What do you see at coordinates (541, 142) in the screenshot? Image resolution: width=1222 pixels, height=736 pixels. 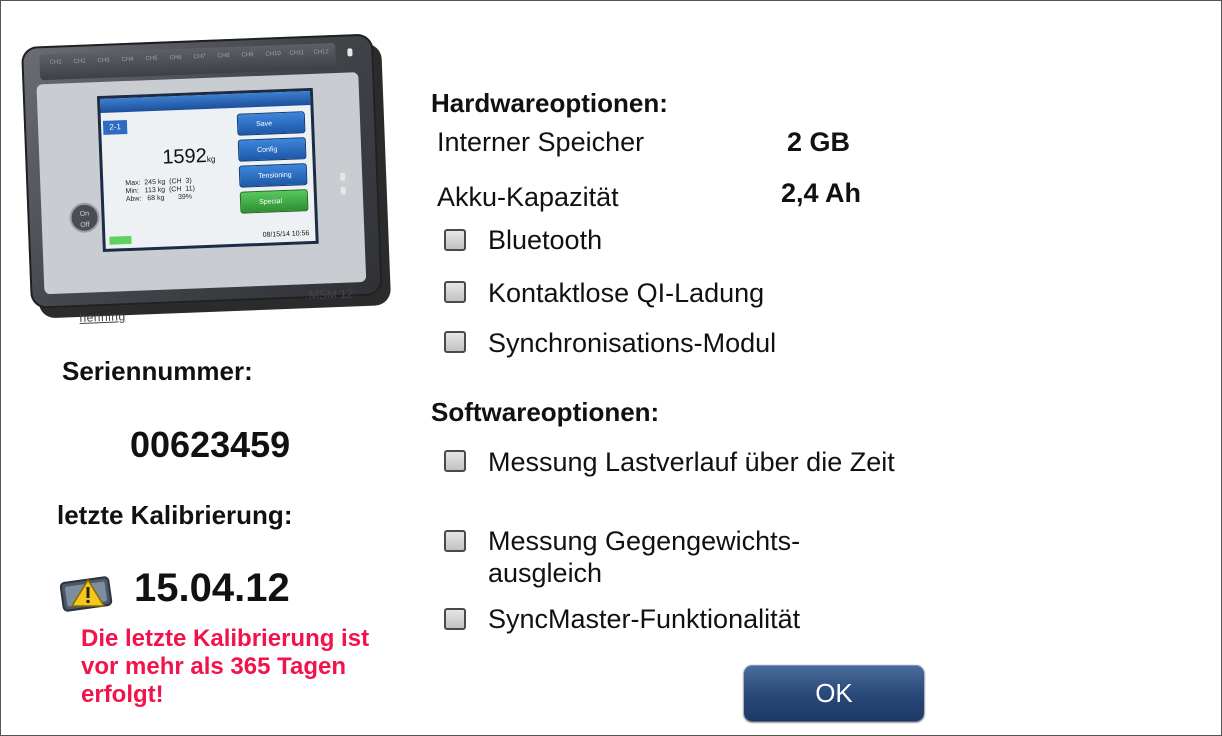 I see `storage-label: Interner Speicher` at bounding box center [541, 142].